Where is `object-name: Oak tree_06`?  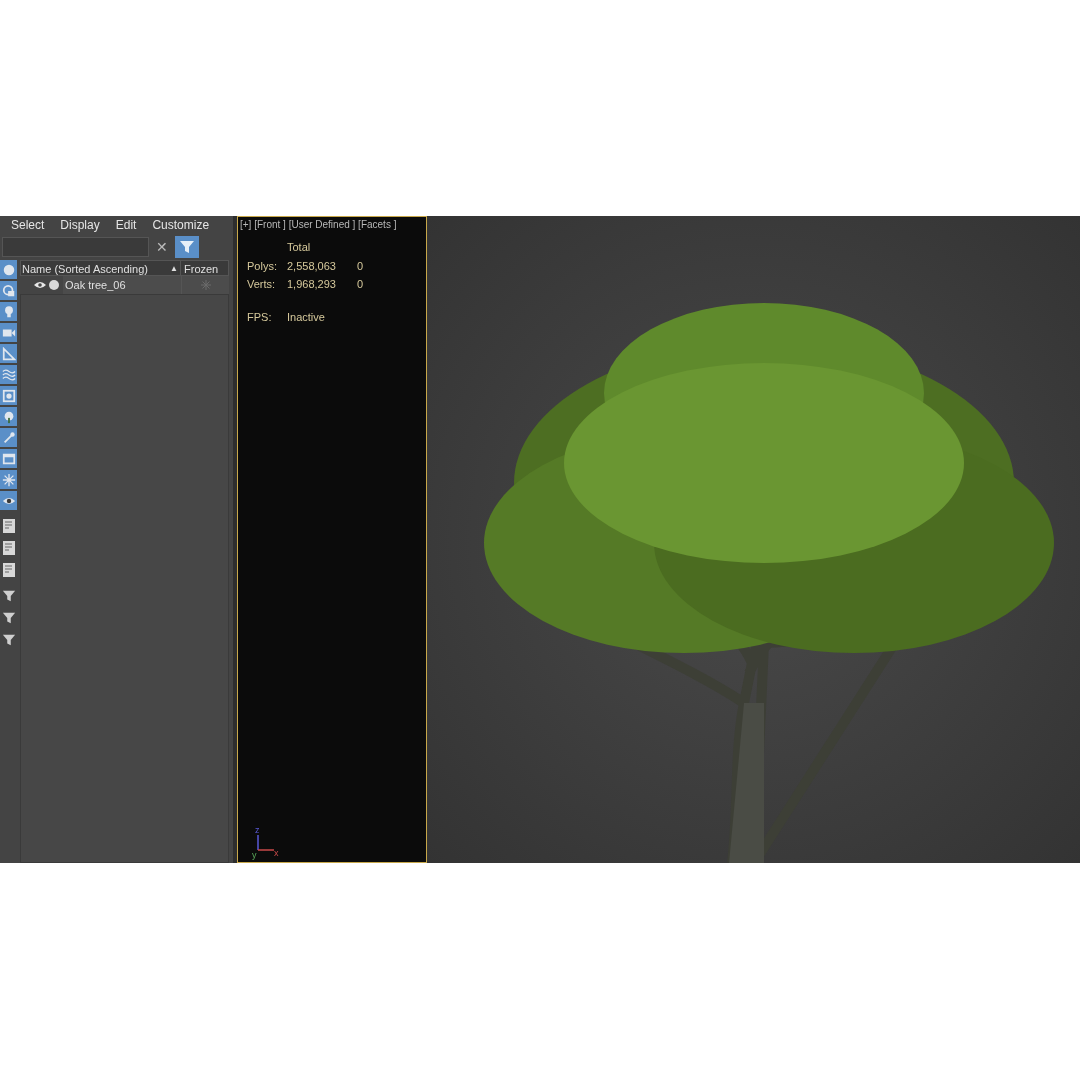 object-name: Oak tree_06 is located at coordinates (122, 285).